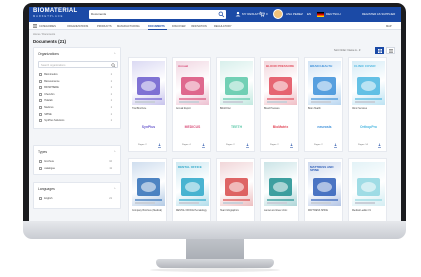 Image resolution: width=421 pixels, height=277 pixels. Describe the element at coordinates (128, 26) in the screenshot. I see `nav-manufacturing: MANUFACTURING` at that location.